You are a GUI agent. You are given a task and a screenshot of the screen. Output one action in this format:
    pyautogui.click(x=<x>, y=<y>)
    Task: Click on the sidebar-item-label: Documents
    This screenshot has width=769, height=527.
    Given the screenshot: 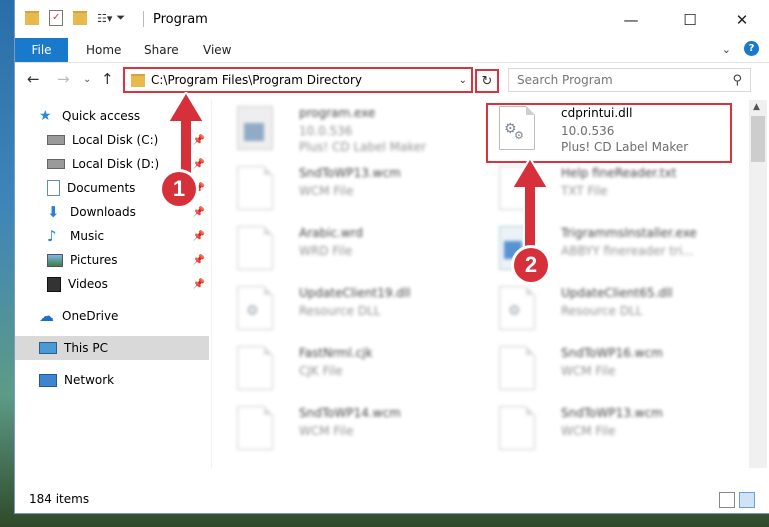 What is the action you would take?
    pyautogui.click(x=101, y=188)
    